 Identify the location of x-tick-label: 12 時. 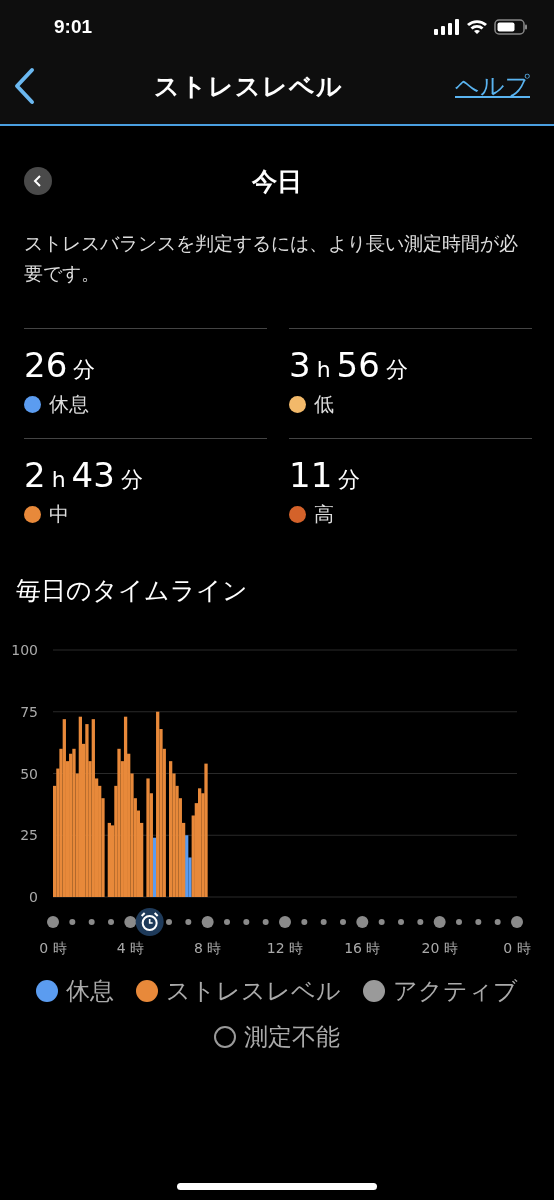
(285, 948).